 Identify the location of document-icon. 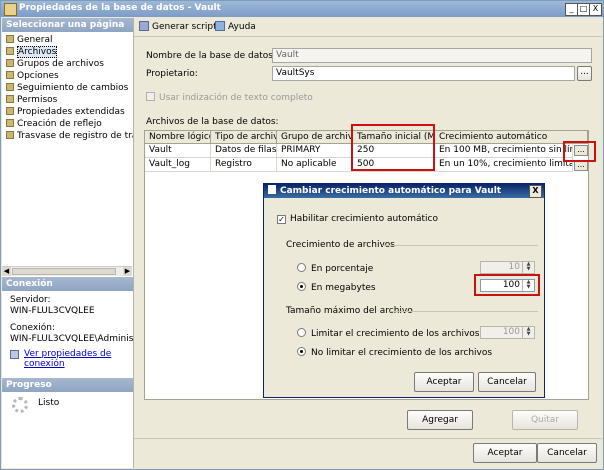
(272, 189).